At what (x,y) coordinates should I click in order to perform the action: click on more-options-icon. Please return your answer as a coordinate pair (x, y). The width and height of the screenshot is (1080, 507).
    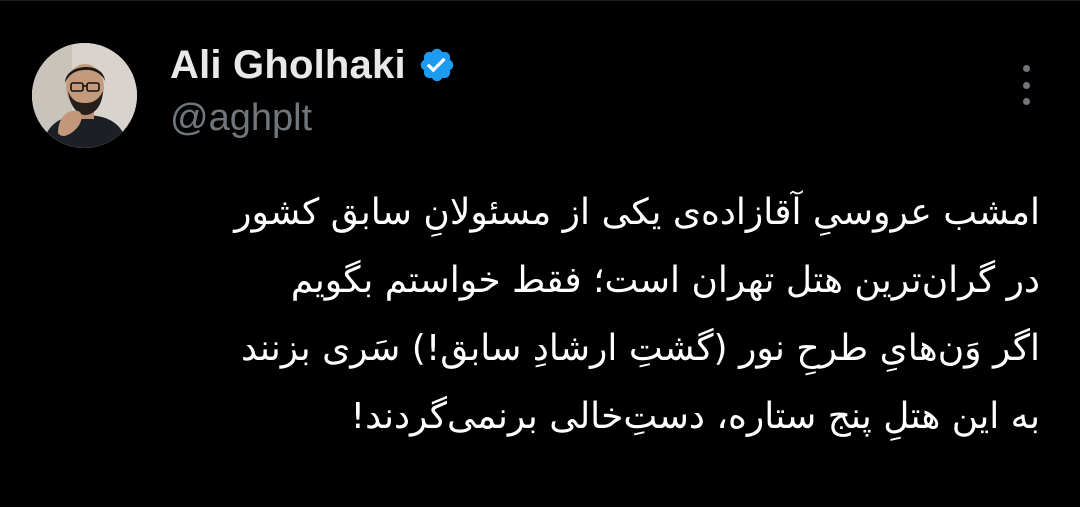
    Looking at the image, I should click on (1026, 85).